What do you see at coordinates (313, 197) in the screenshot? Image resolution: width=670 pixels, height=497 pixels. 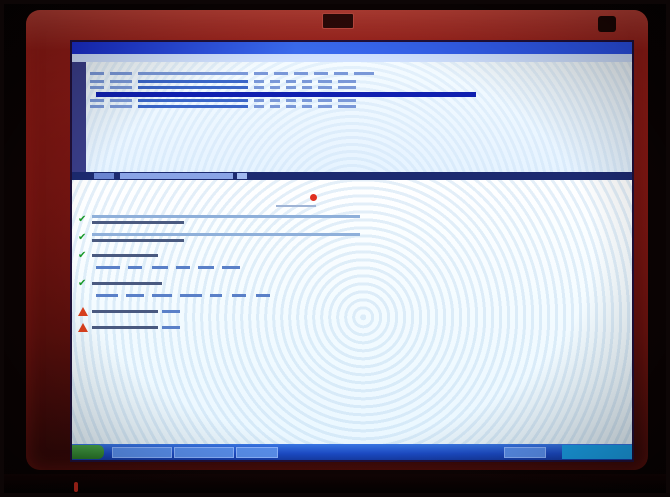 I see `logo-mark-icon` at bounding box center [313, 197].